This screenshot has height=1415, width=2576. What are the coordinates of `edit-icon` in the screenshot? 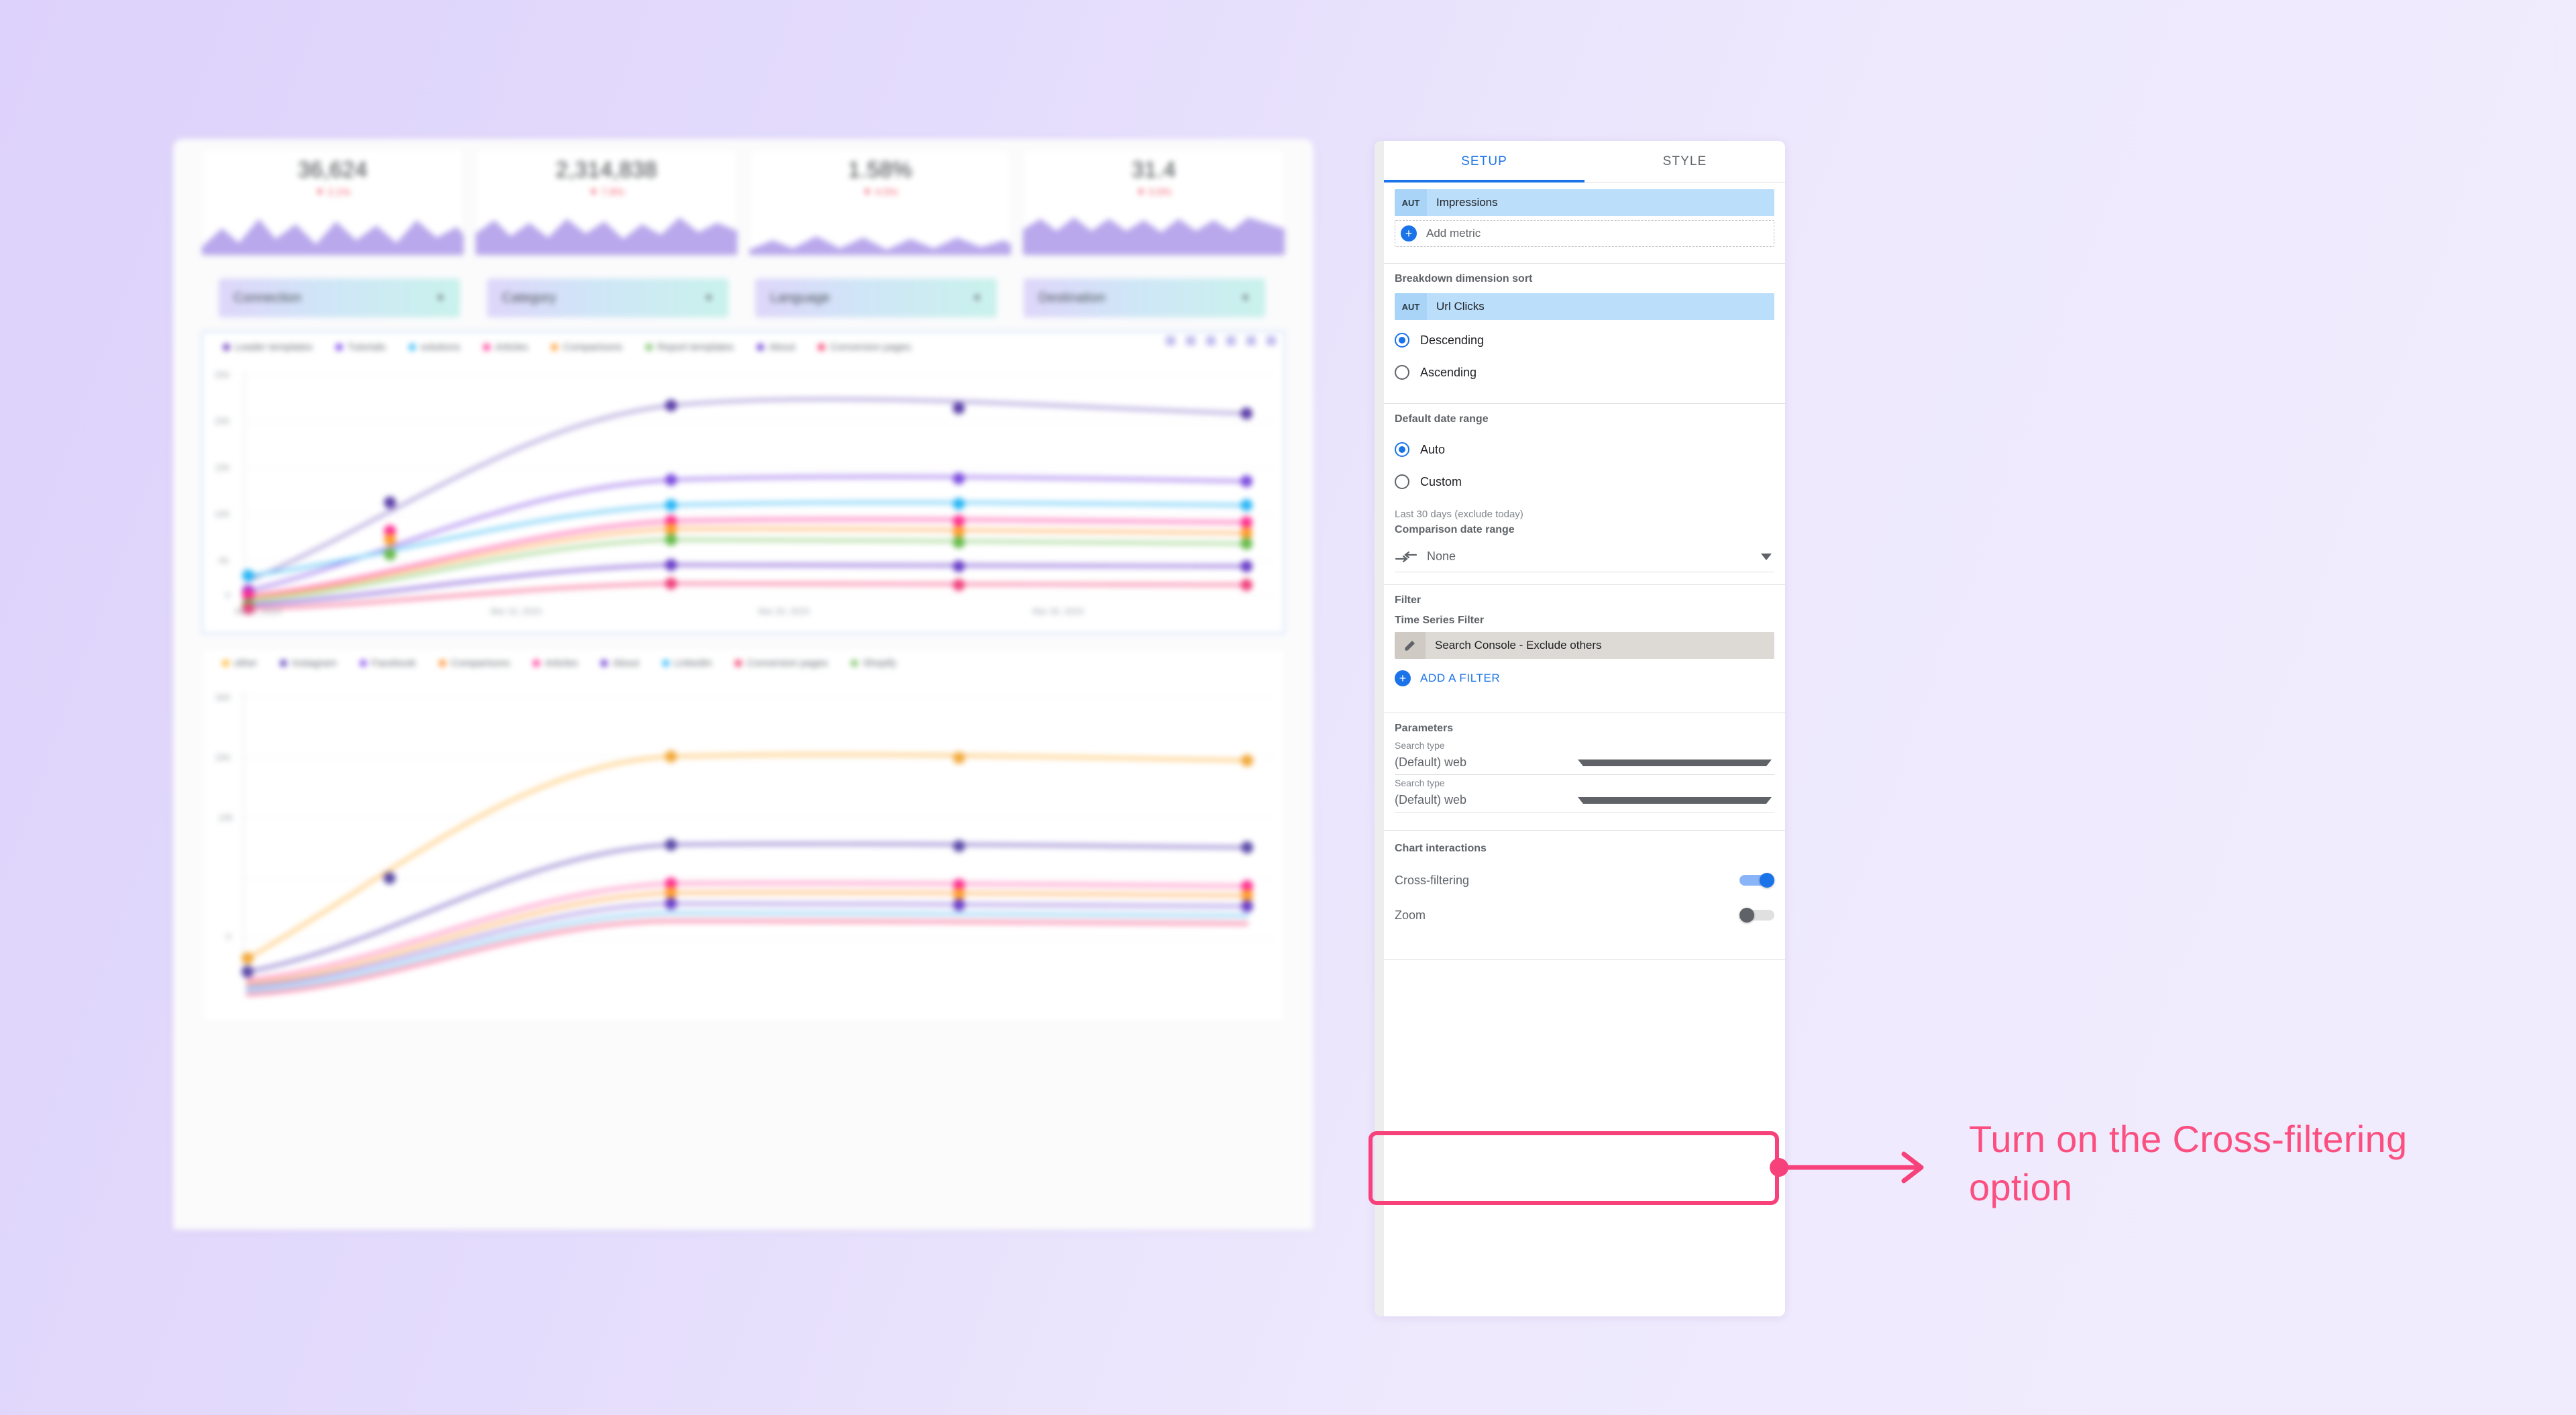 It's located at (1190, 341).